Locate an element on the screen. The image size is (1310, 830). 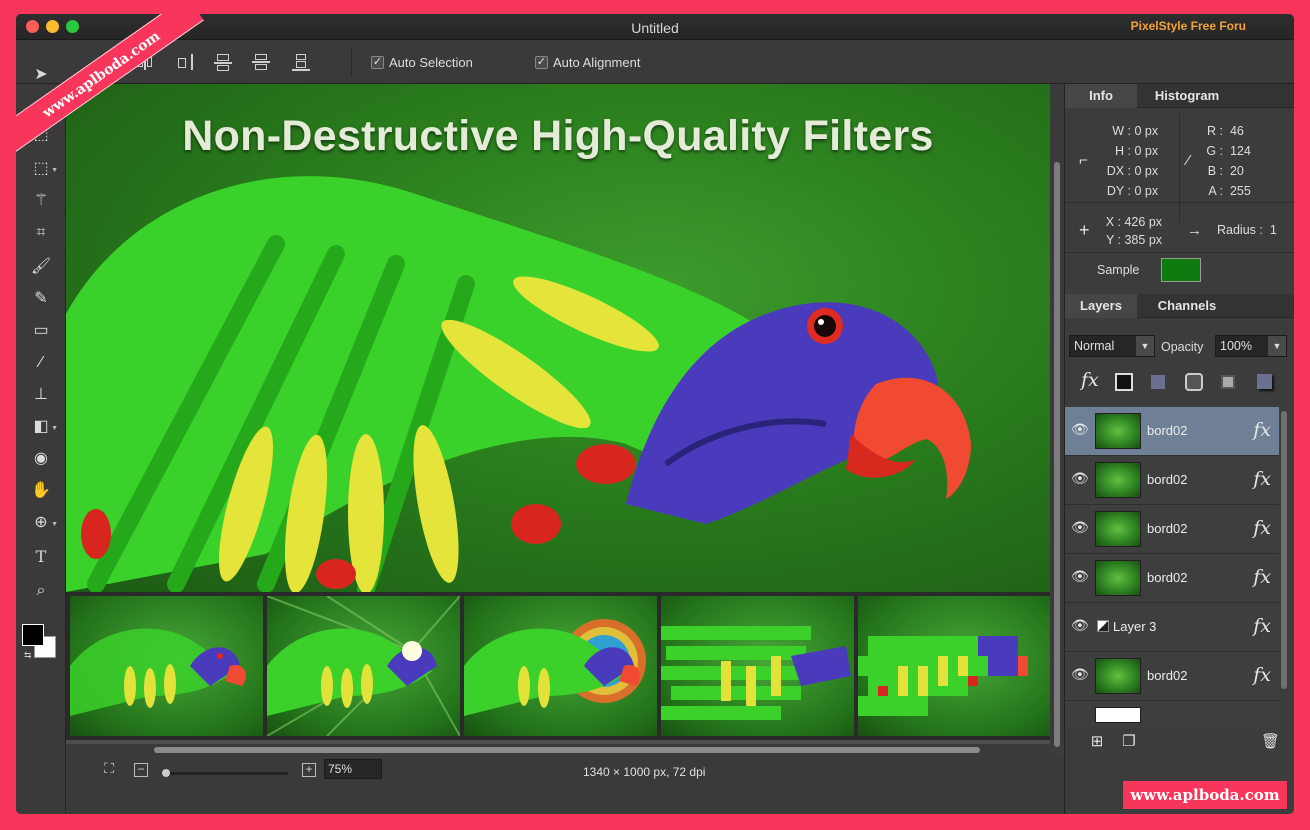
style-blue-square-icon is located at coordinates (1158, 382).